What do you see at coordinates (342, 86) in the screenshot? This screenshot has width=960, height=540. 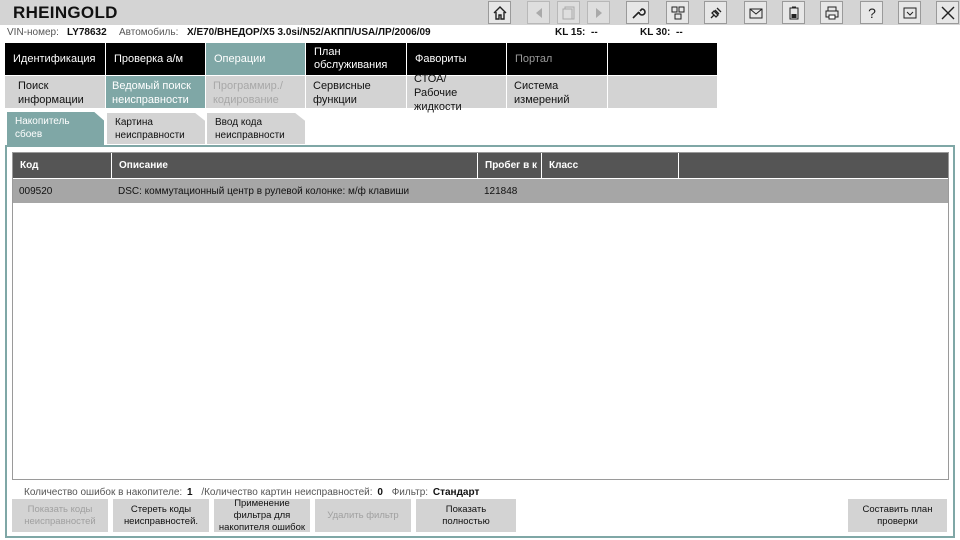 I see `subtab-label: Сервисные` at bounding box center [342, 86].